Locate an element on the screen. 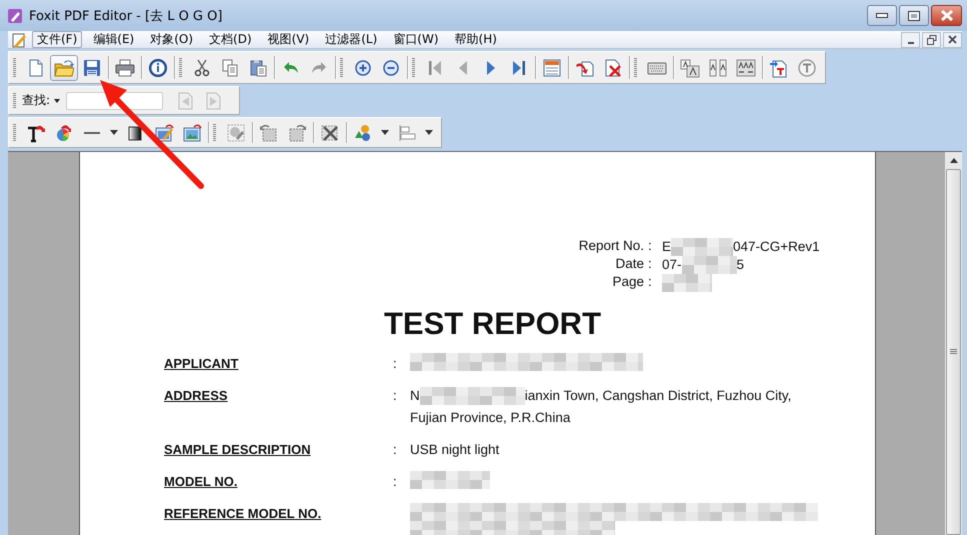 The height and width of the screenshot is (535, 967). field-value: 047-CG+Rev1 is located at coordinates (776, 247).